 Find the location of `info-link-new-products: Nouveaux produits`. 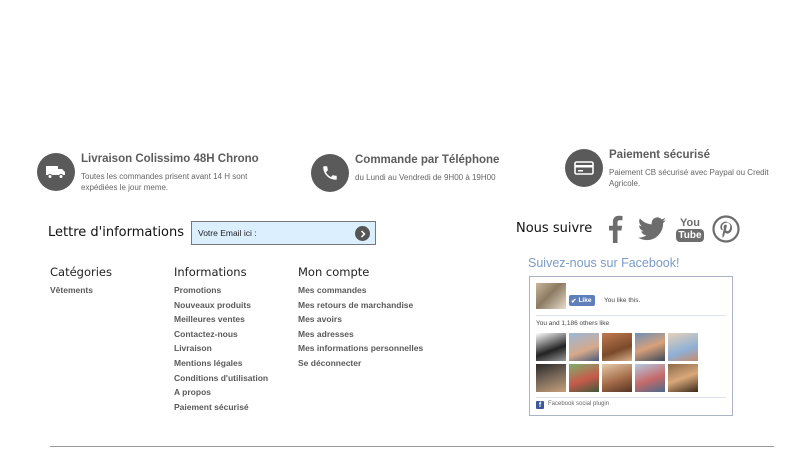

info-link-new-products: Nouveaux produits is located at coordinates (221, 305).